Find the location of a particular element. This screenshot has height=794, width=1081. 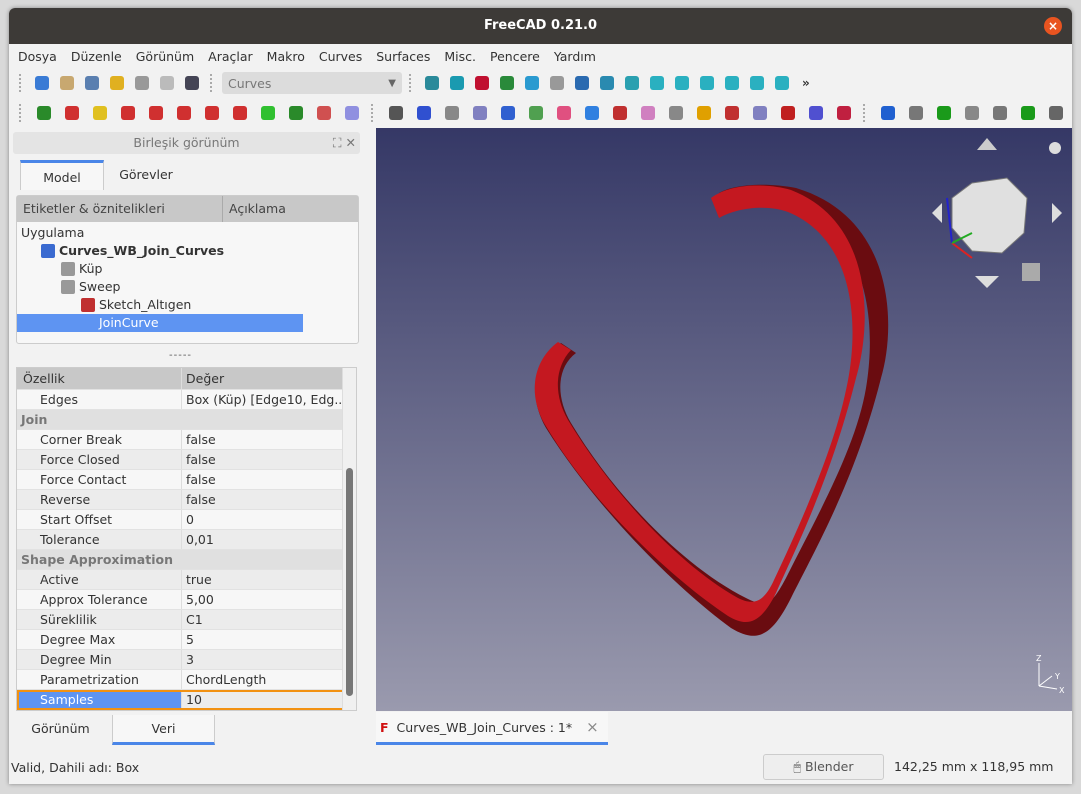

menu-dzenle: Düzenle is located at coordinates (96, 56).